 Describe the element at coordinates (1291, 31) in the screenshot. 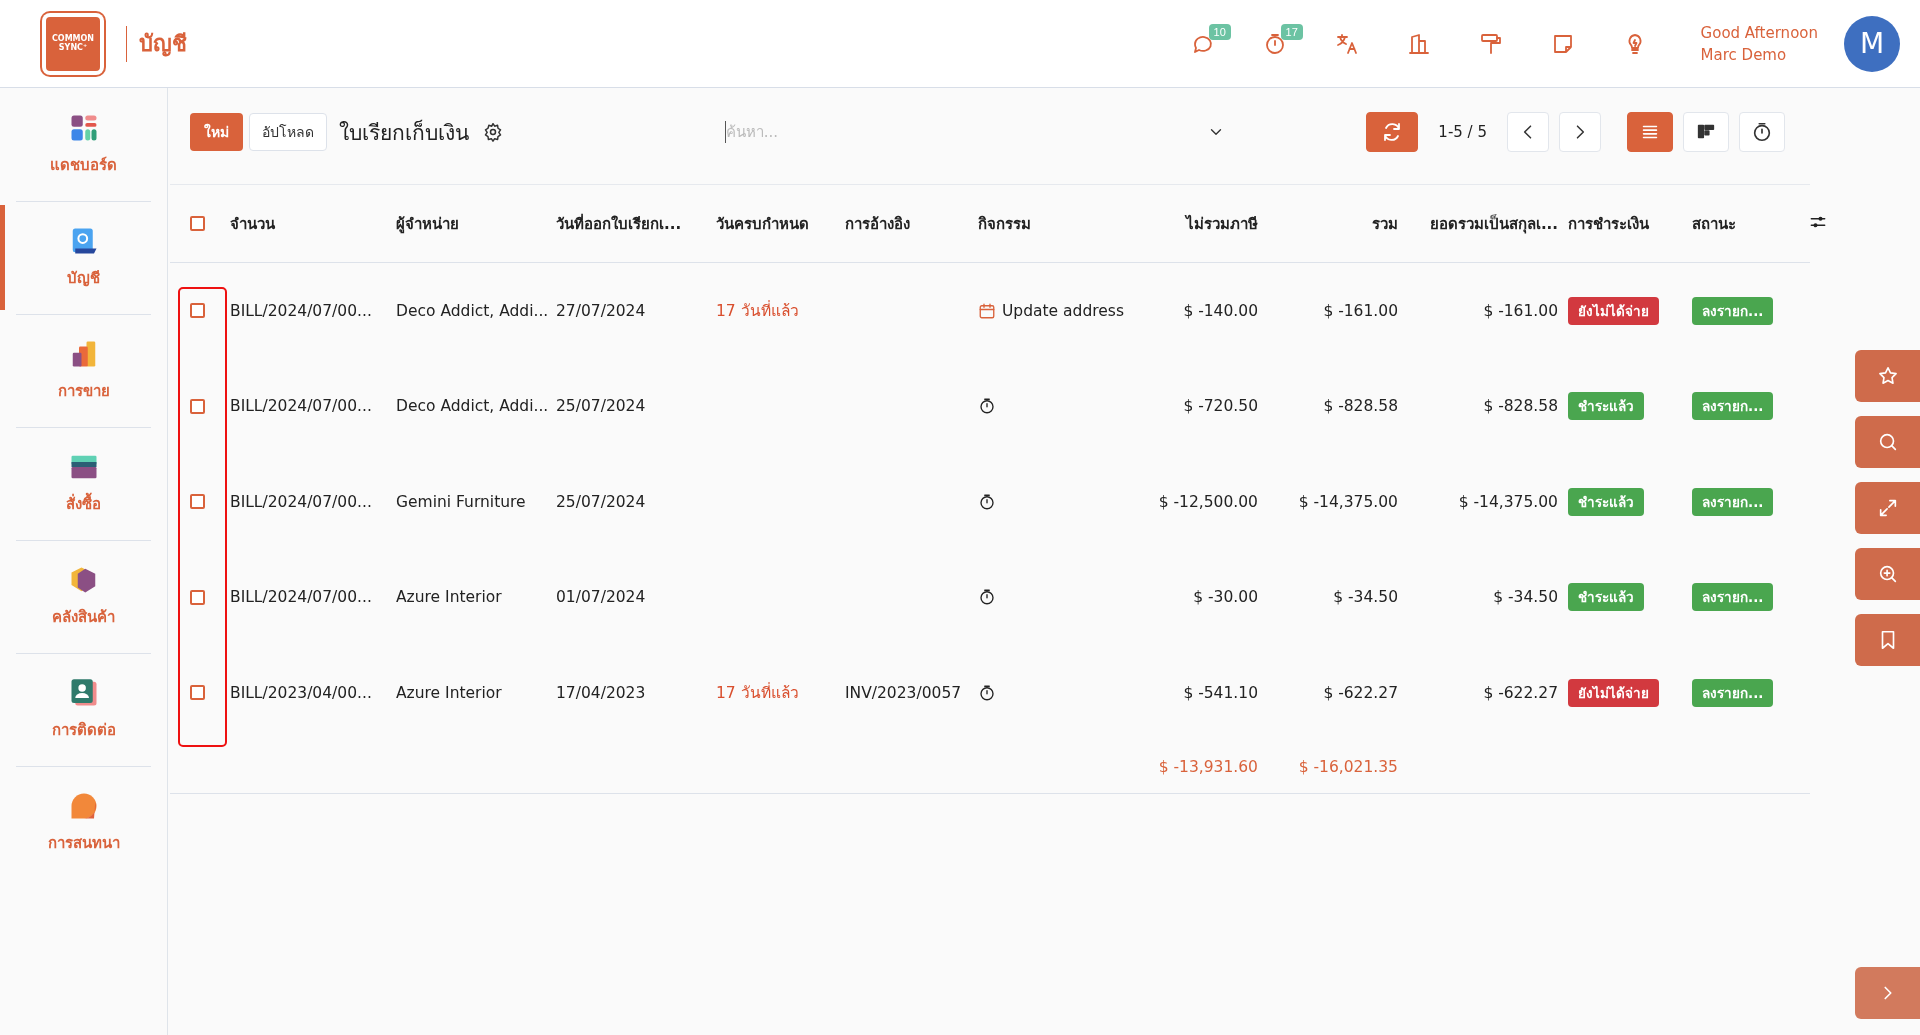

I see `count-badge: 17` at that location.